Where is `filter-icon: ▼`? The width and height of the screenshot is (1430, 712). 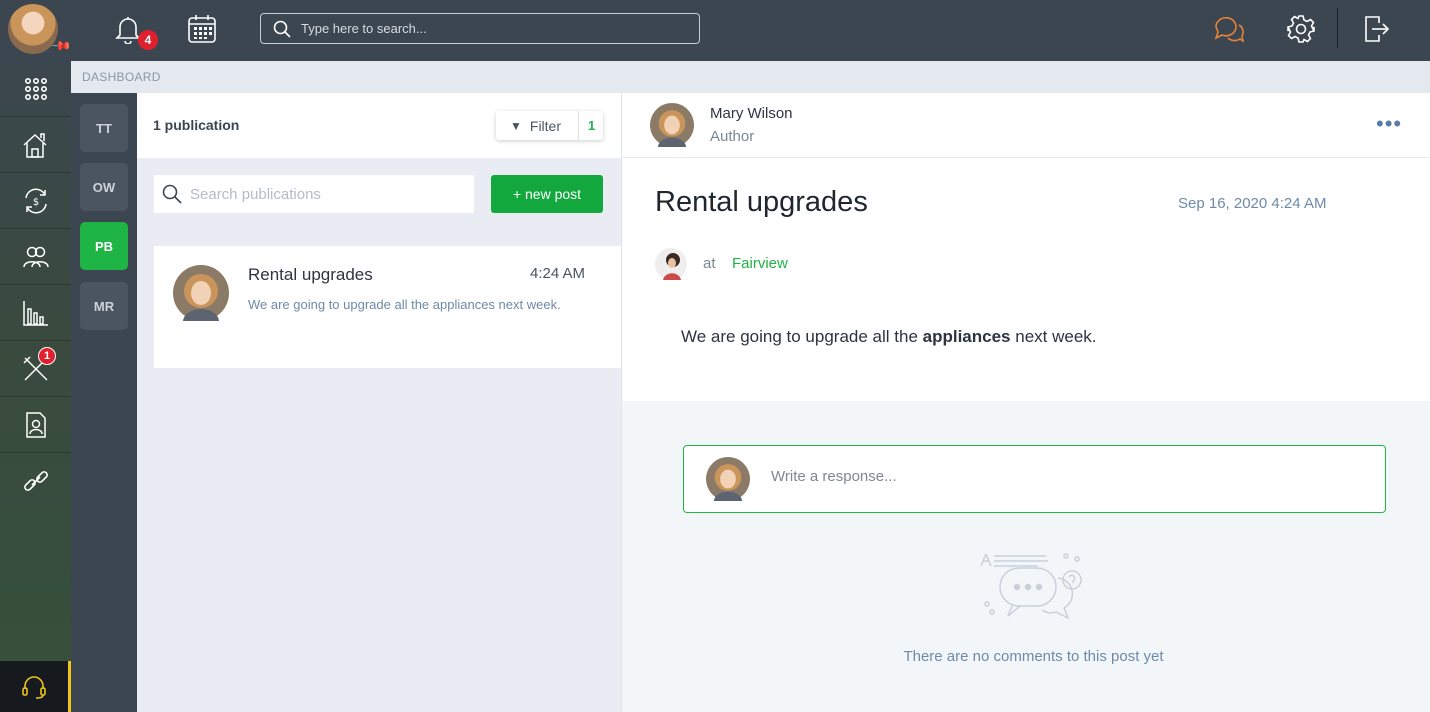 filter-icon: ▼ is located at coordinates (516, 125).